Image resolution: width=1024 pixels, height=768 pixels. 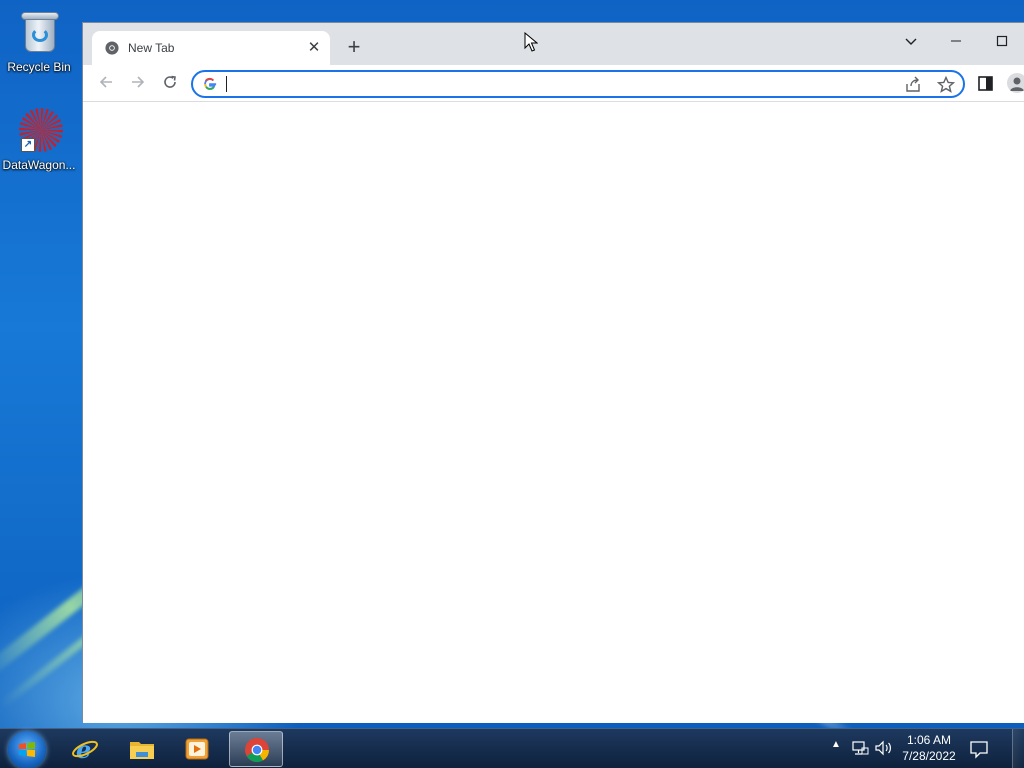 I want to click on media-player-icon, so click(x=197, y=749).